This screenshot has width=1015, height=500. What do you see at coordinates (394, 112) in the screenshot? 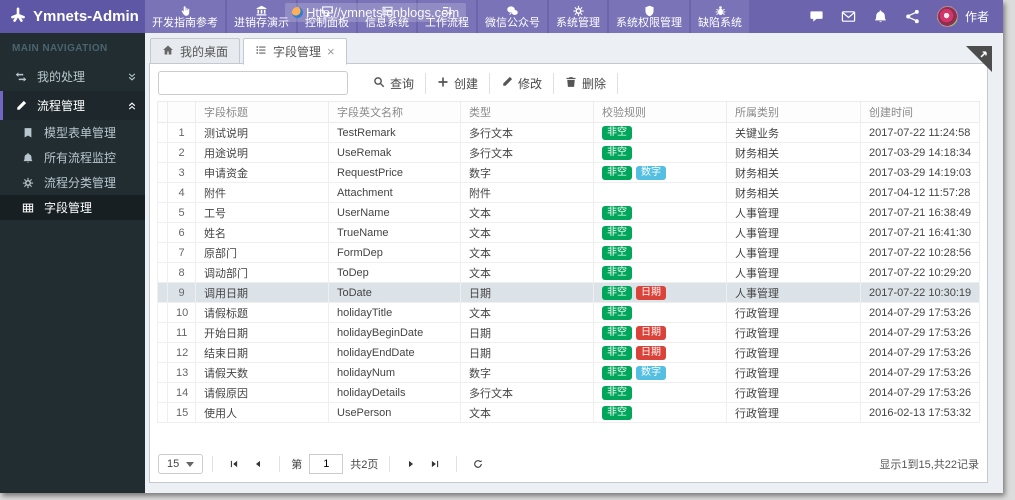
I see `column-header: 字段英文名称` at bounding box center [394, 112].